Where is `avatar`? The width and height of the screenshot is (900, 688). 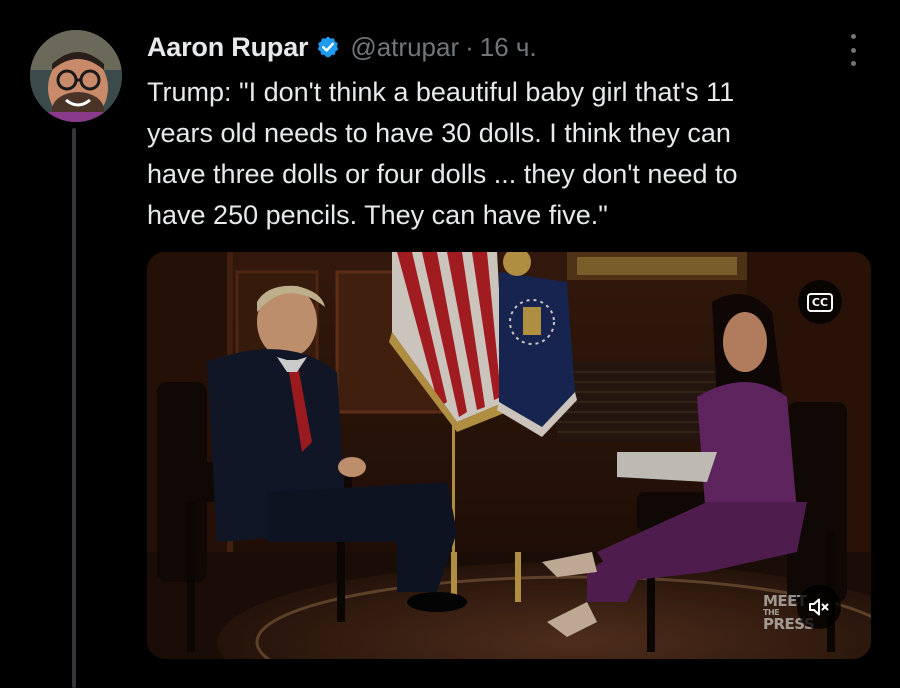 avatar is located at coordinates (76, 76).